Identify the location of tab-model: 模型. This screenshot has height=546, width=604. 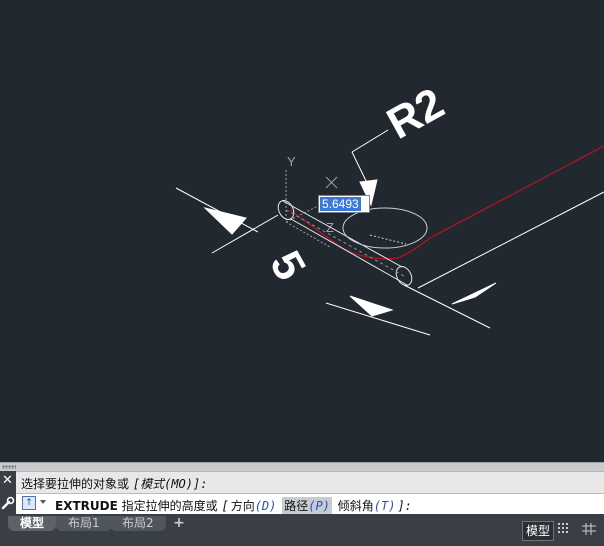
(32, 523).